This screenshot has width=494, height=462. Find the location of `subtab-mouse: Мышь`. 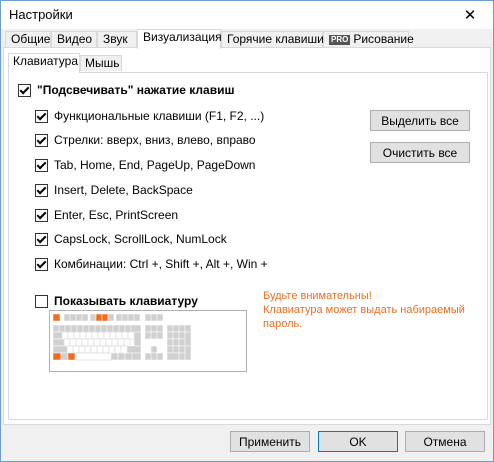

subtab-mouse: Мышь is located at coordinates (101, 63).